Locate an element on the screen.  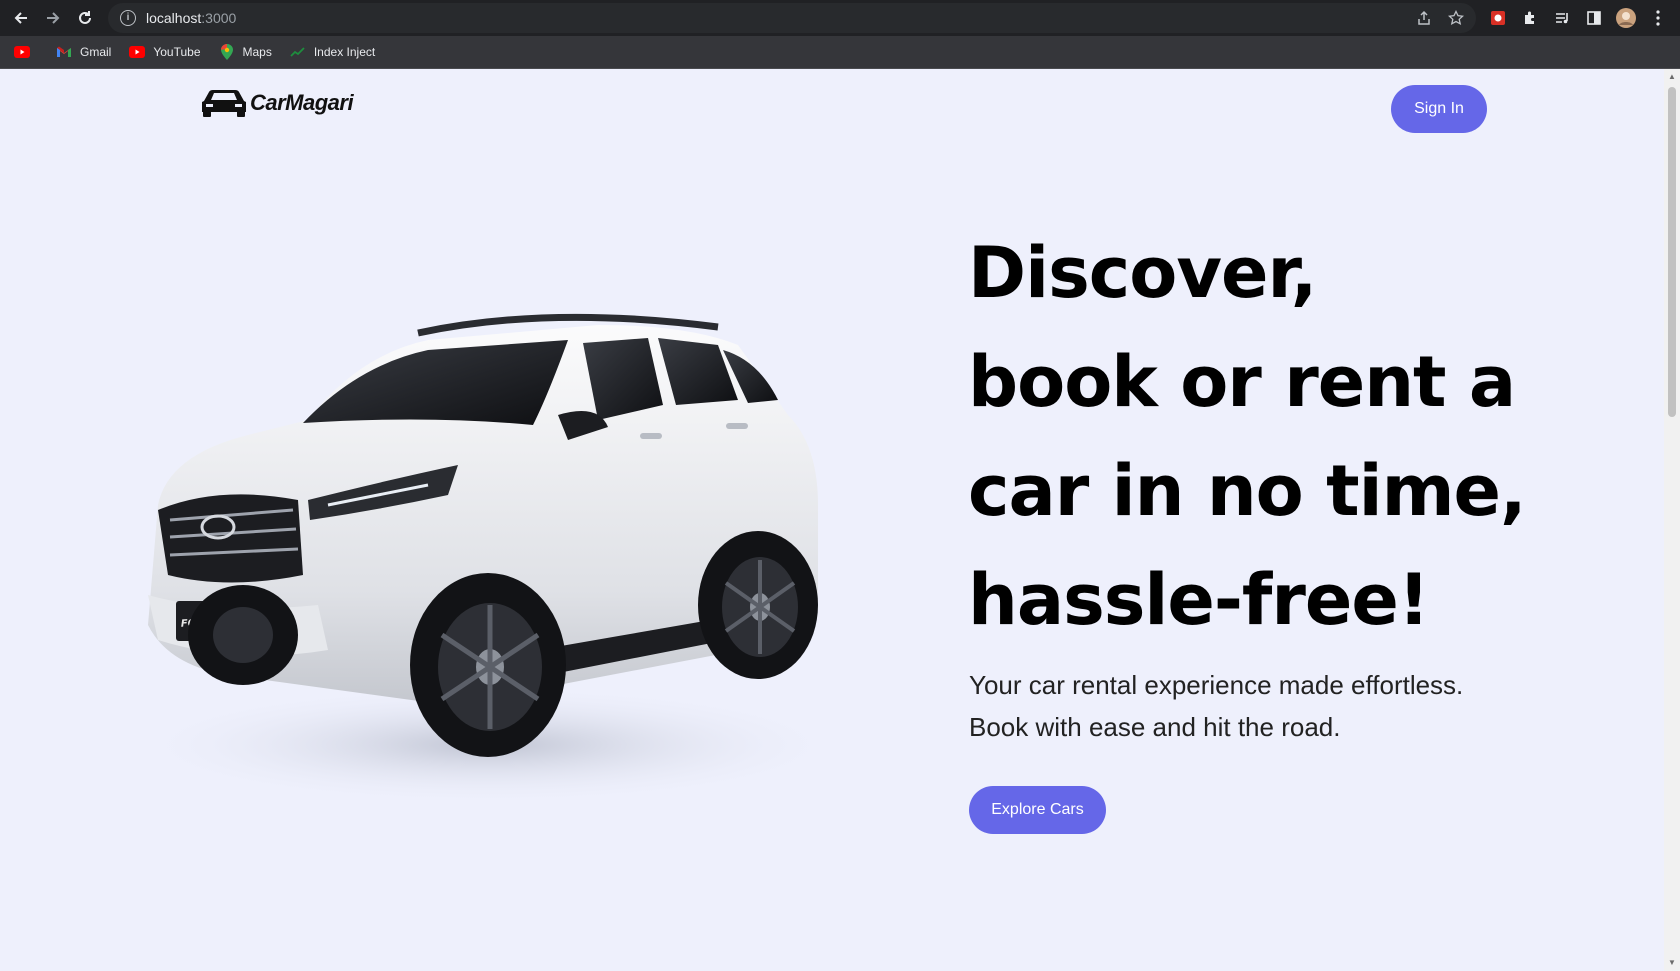
bookmark-index-inject: Index Inject is located at coordinates (333, 52).